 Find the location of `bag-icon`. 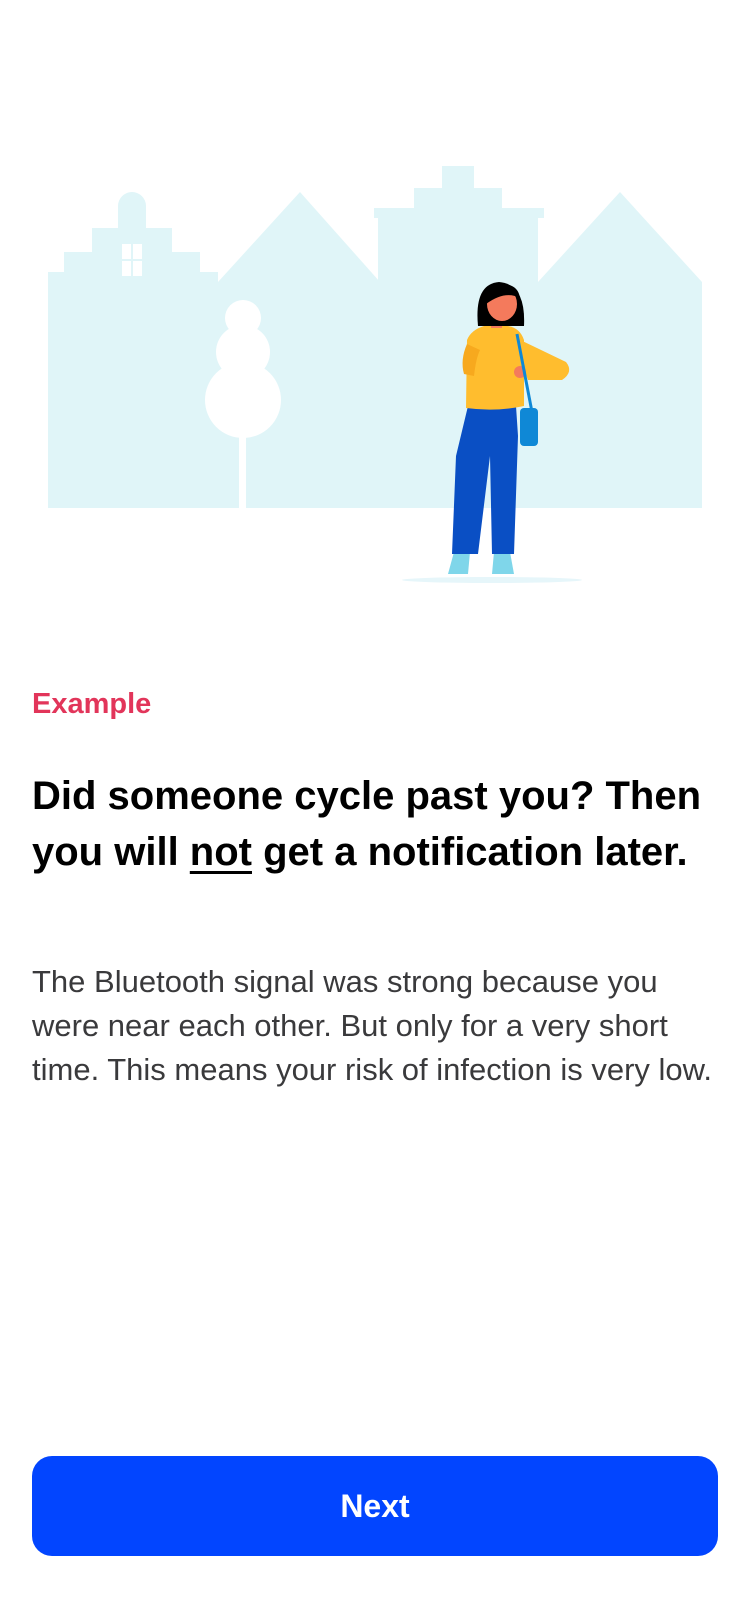

bag-icon is located at coordinates (529, 427).